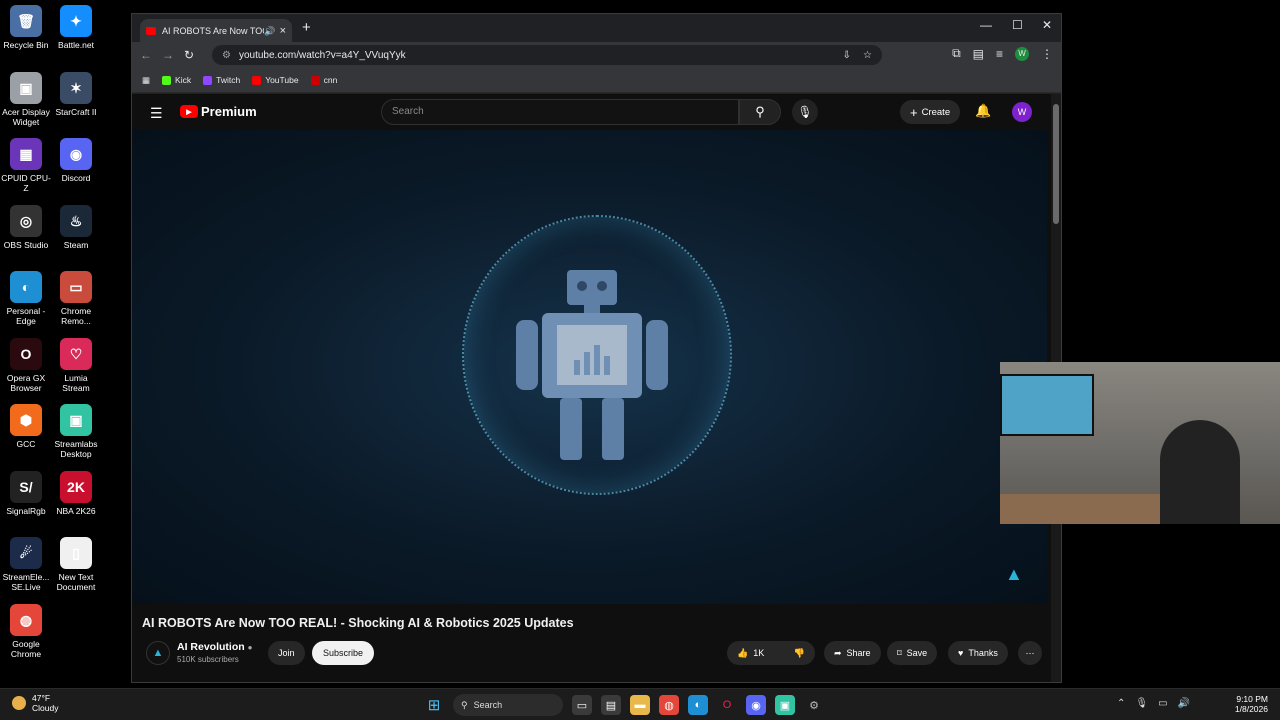 This screenshot has width=1280, height=720. What do you see at coordinates (218, 111) in the screenshot?
I see `youtube-logo: ▶ Premium` at bounding box center [218, 111].